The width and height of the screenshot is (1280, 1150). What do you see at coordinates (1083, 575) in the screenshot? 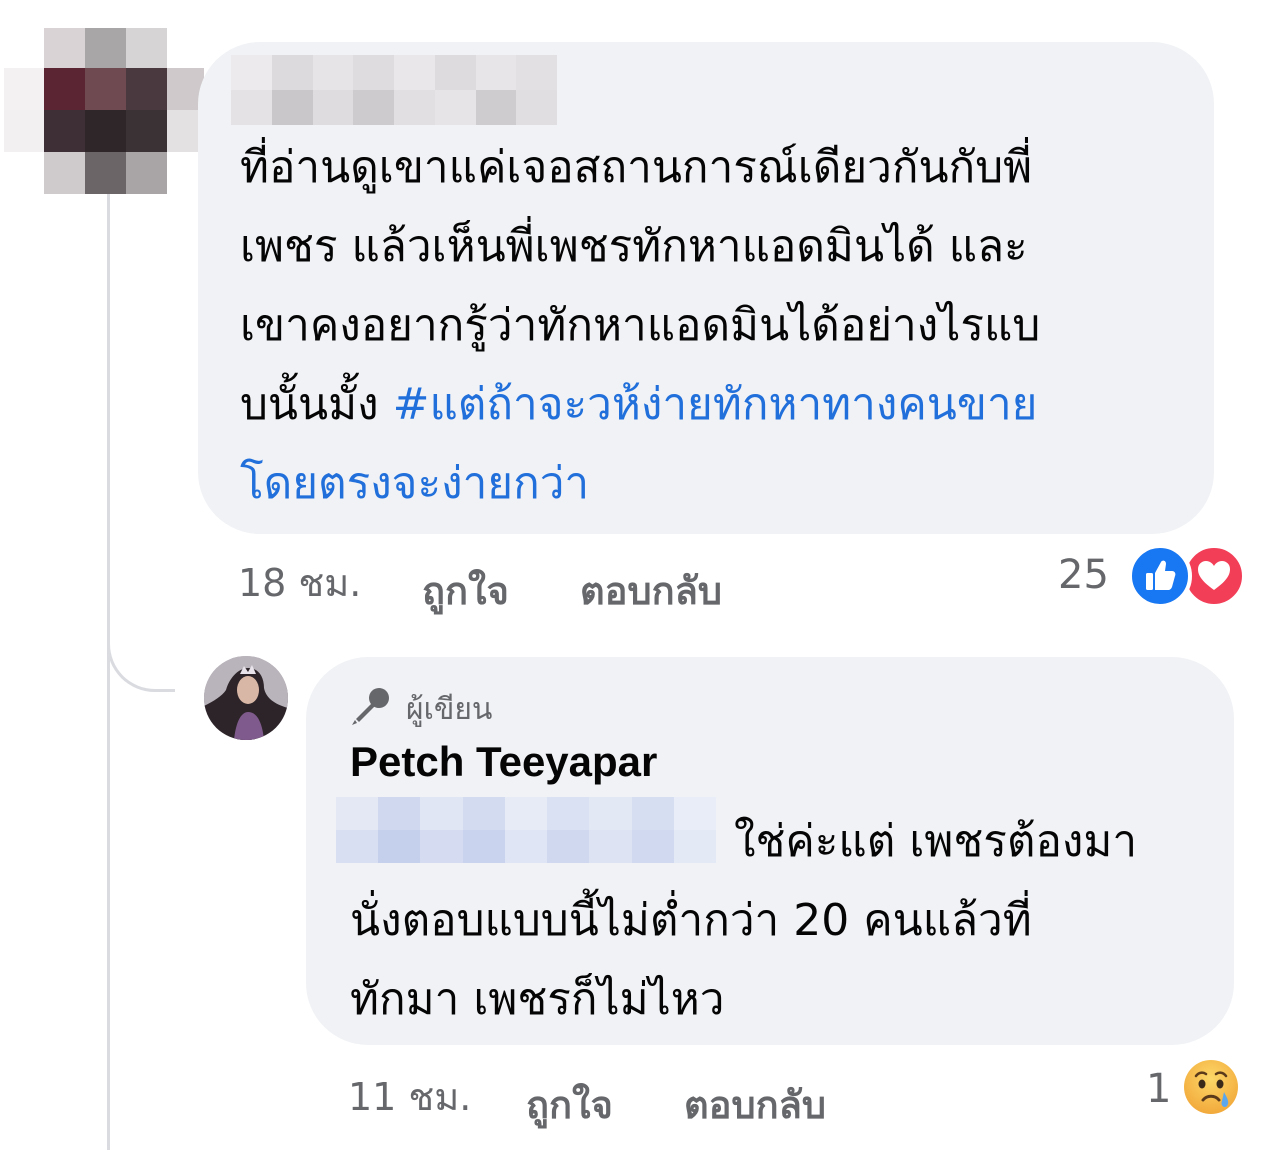
I see `reaction-count: 25` at bounding box center [1083, 575].